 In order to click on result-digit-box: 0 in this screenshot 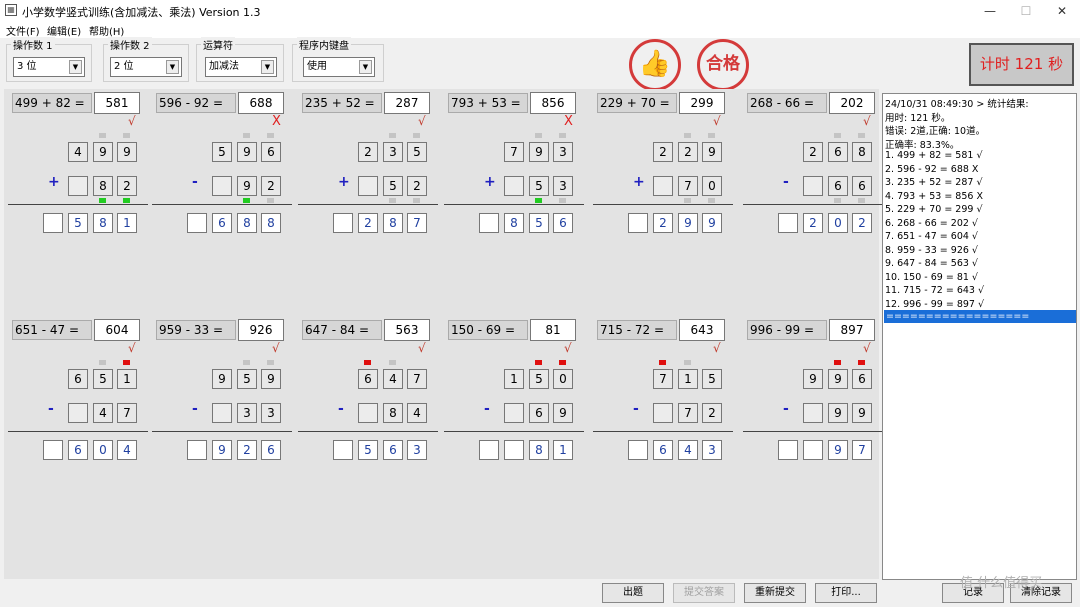, I will do `click(103, 450)`.